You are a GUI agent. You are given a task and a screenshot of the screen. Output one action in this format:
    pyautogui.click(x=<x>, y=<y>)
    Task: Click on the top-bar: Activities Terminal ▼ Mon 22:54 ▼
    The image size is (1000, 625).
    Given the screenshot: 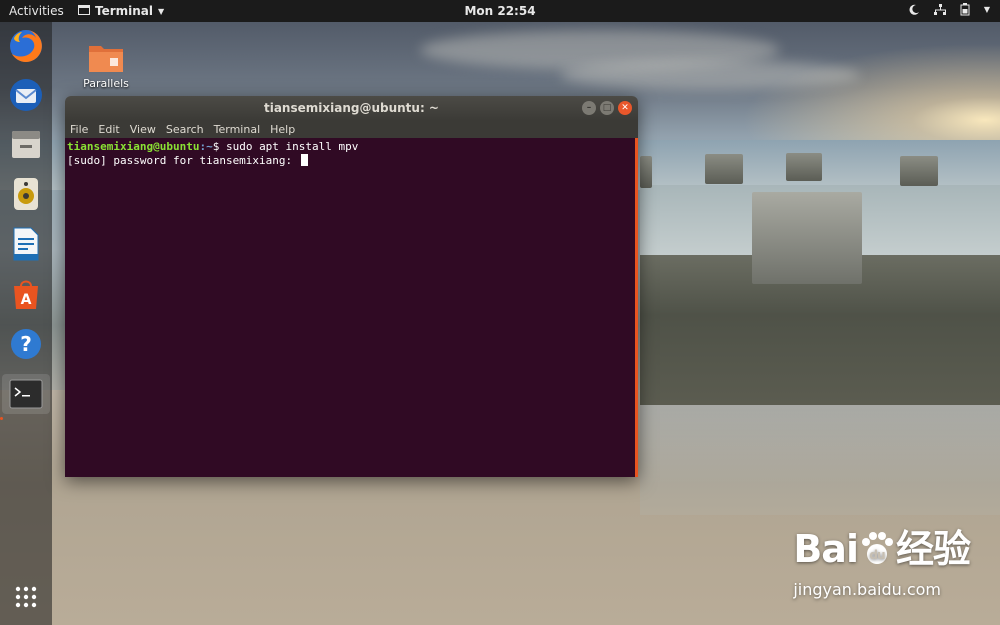 What is the action you would take?
    pyautogui.click(x=500, y=11)
    